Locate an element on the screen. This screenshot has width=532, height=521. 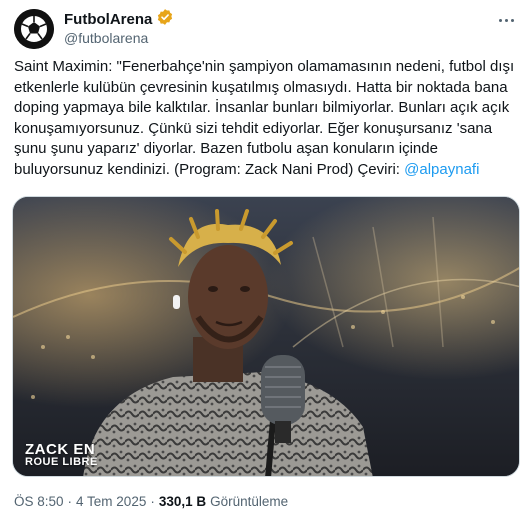
author-handle: @futbolarena is located at coordinates (106, 38).